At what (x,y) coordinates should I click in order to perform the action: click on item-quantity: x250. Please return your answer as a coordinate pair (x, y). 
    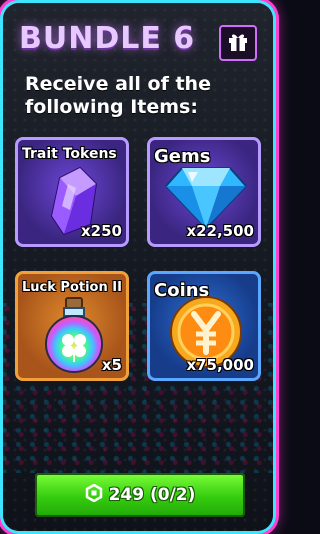
    Looking at the image, I should click on (101, 231).